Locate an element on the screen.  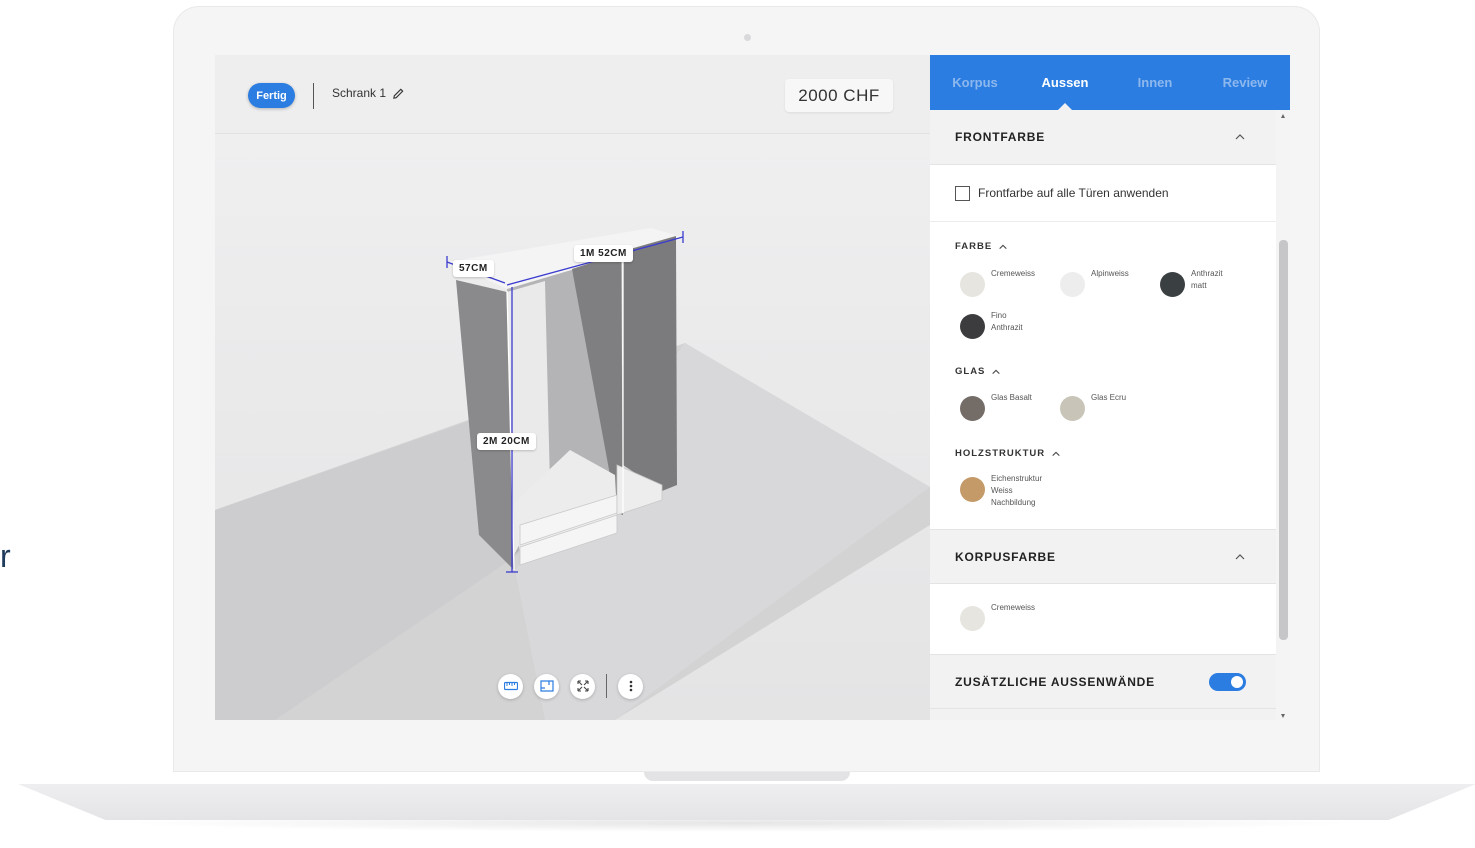
apply-all-doors-label: Frontfarbe auf alle Türen anwenden is located at coordinates (1073, 193).